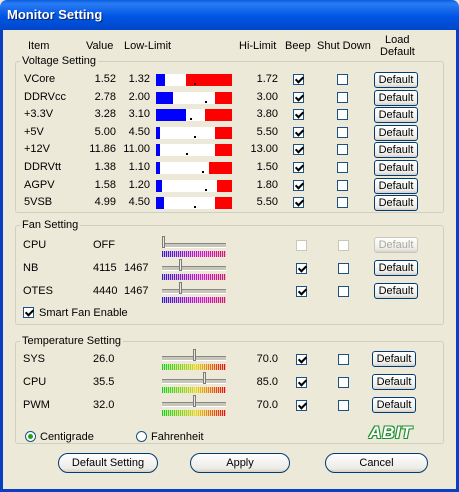 This screenshot has width=459, height=492. What do you see at coordinates (28, 312) in the screenshot?
I see `smart-fan-checkbox` at bounding box center [28, 312].